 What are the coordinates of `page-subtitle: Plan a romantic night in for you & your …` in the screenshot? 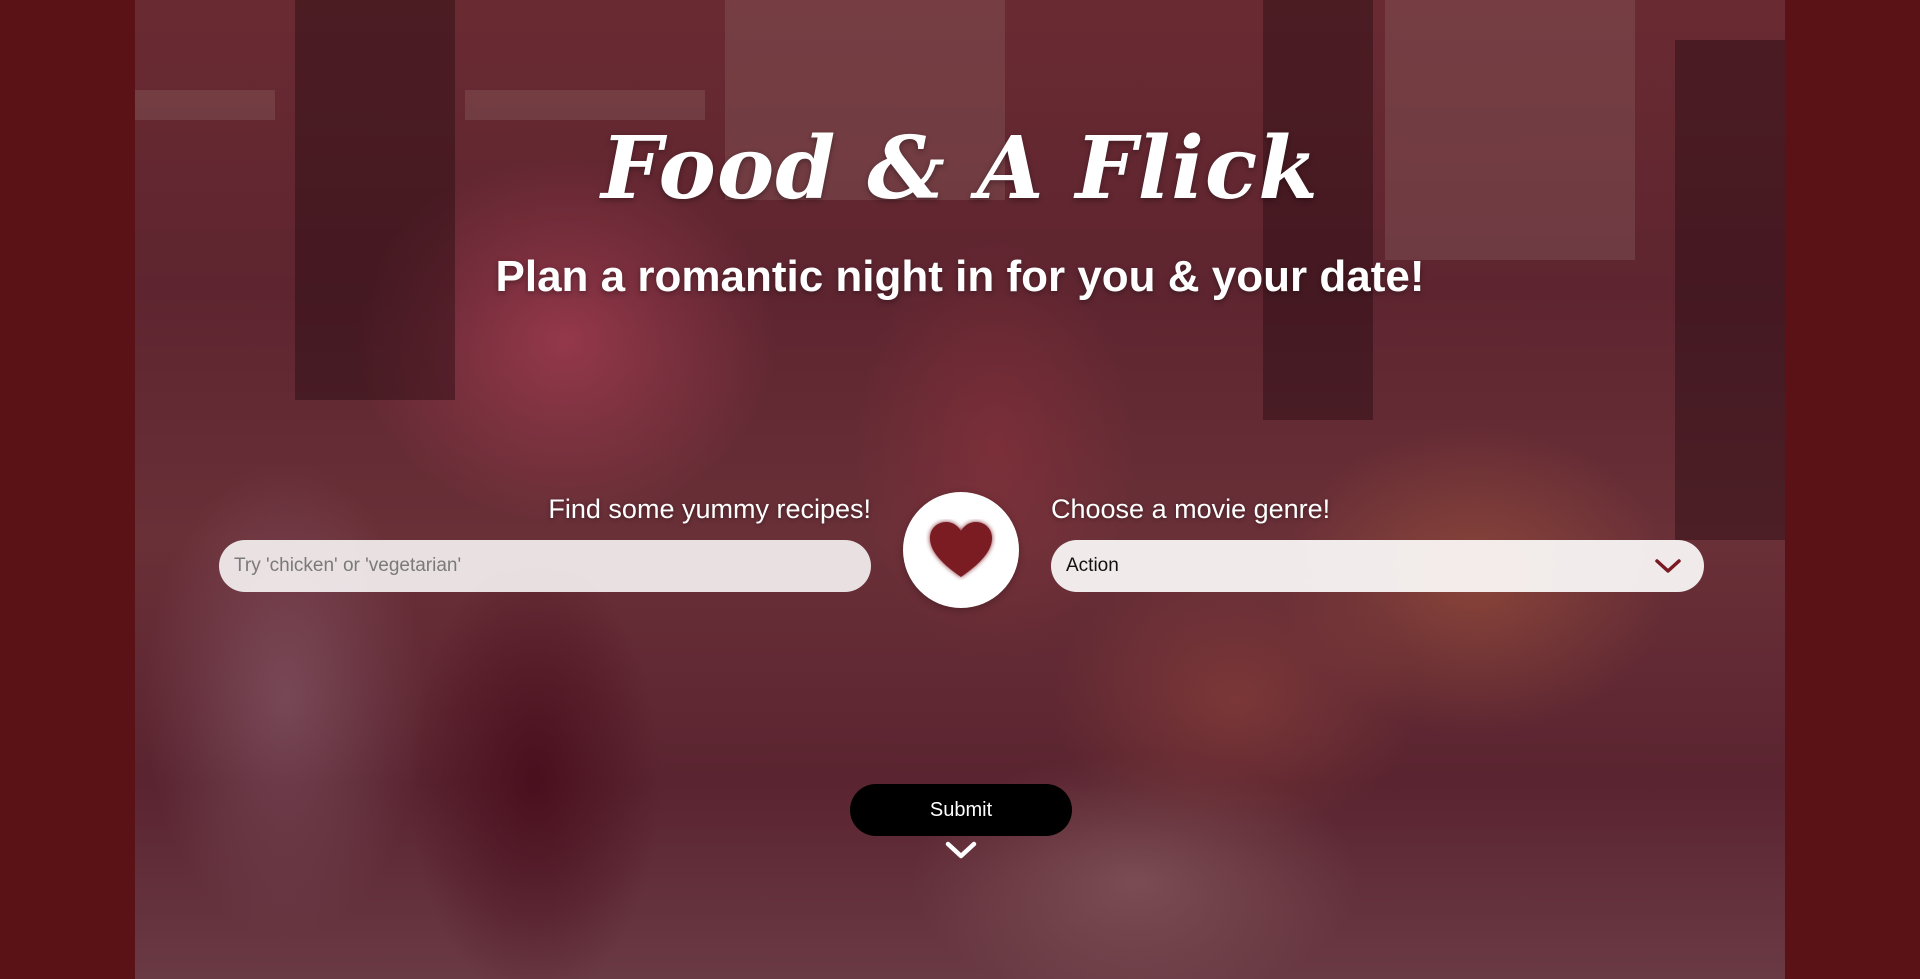 It's located at (960, 276).